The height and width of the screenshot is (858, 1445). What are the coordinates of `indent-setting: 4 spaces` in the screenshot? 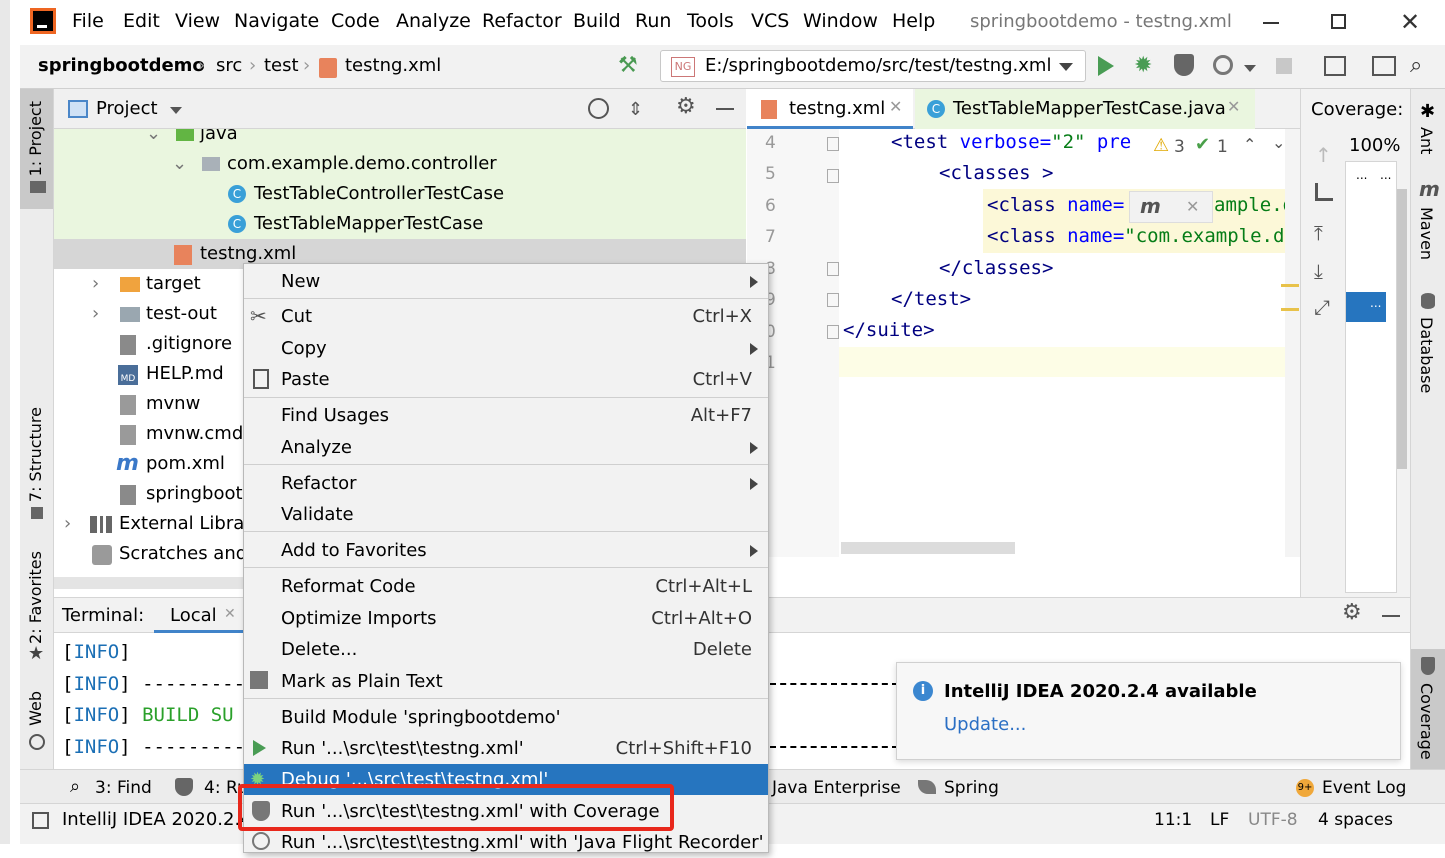 It's located at (1355, 820).